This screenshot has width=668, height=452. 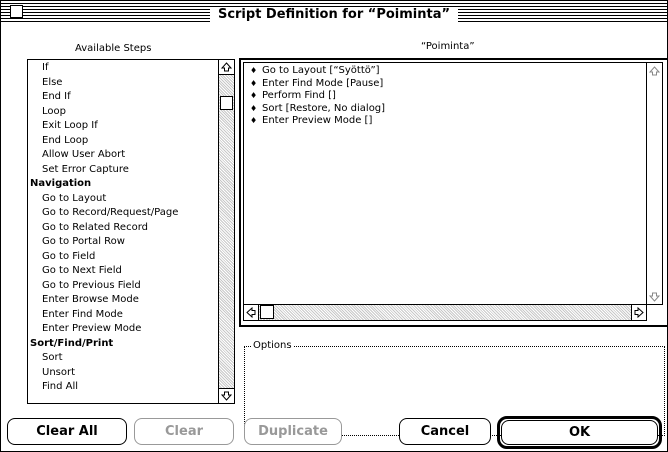 What do you see at coordinates (445, 431) in the screenshot?
I see `cancel-button: Cancel` at bounding box center [445, 431].